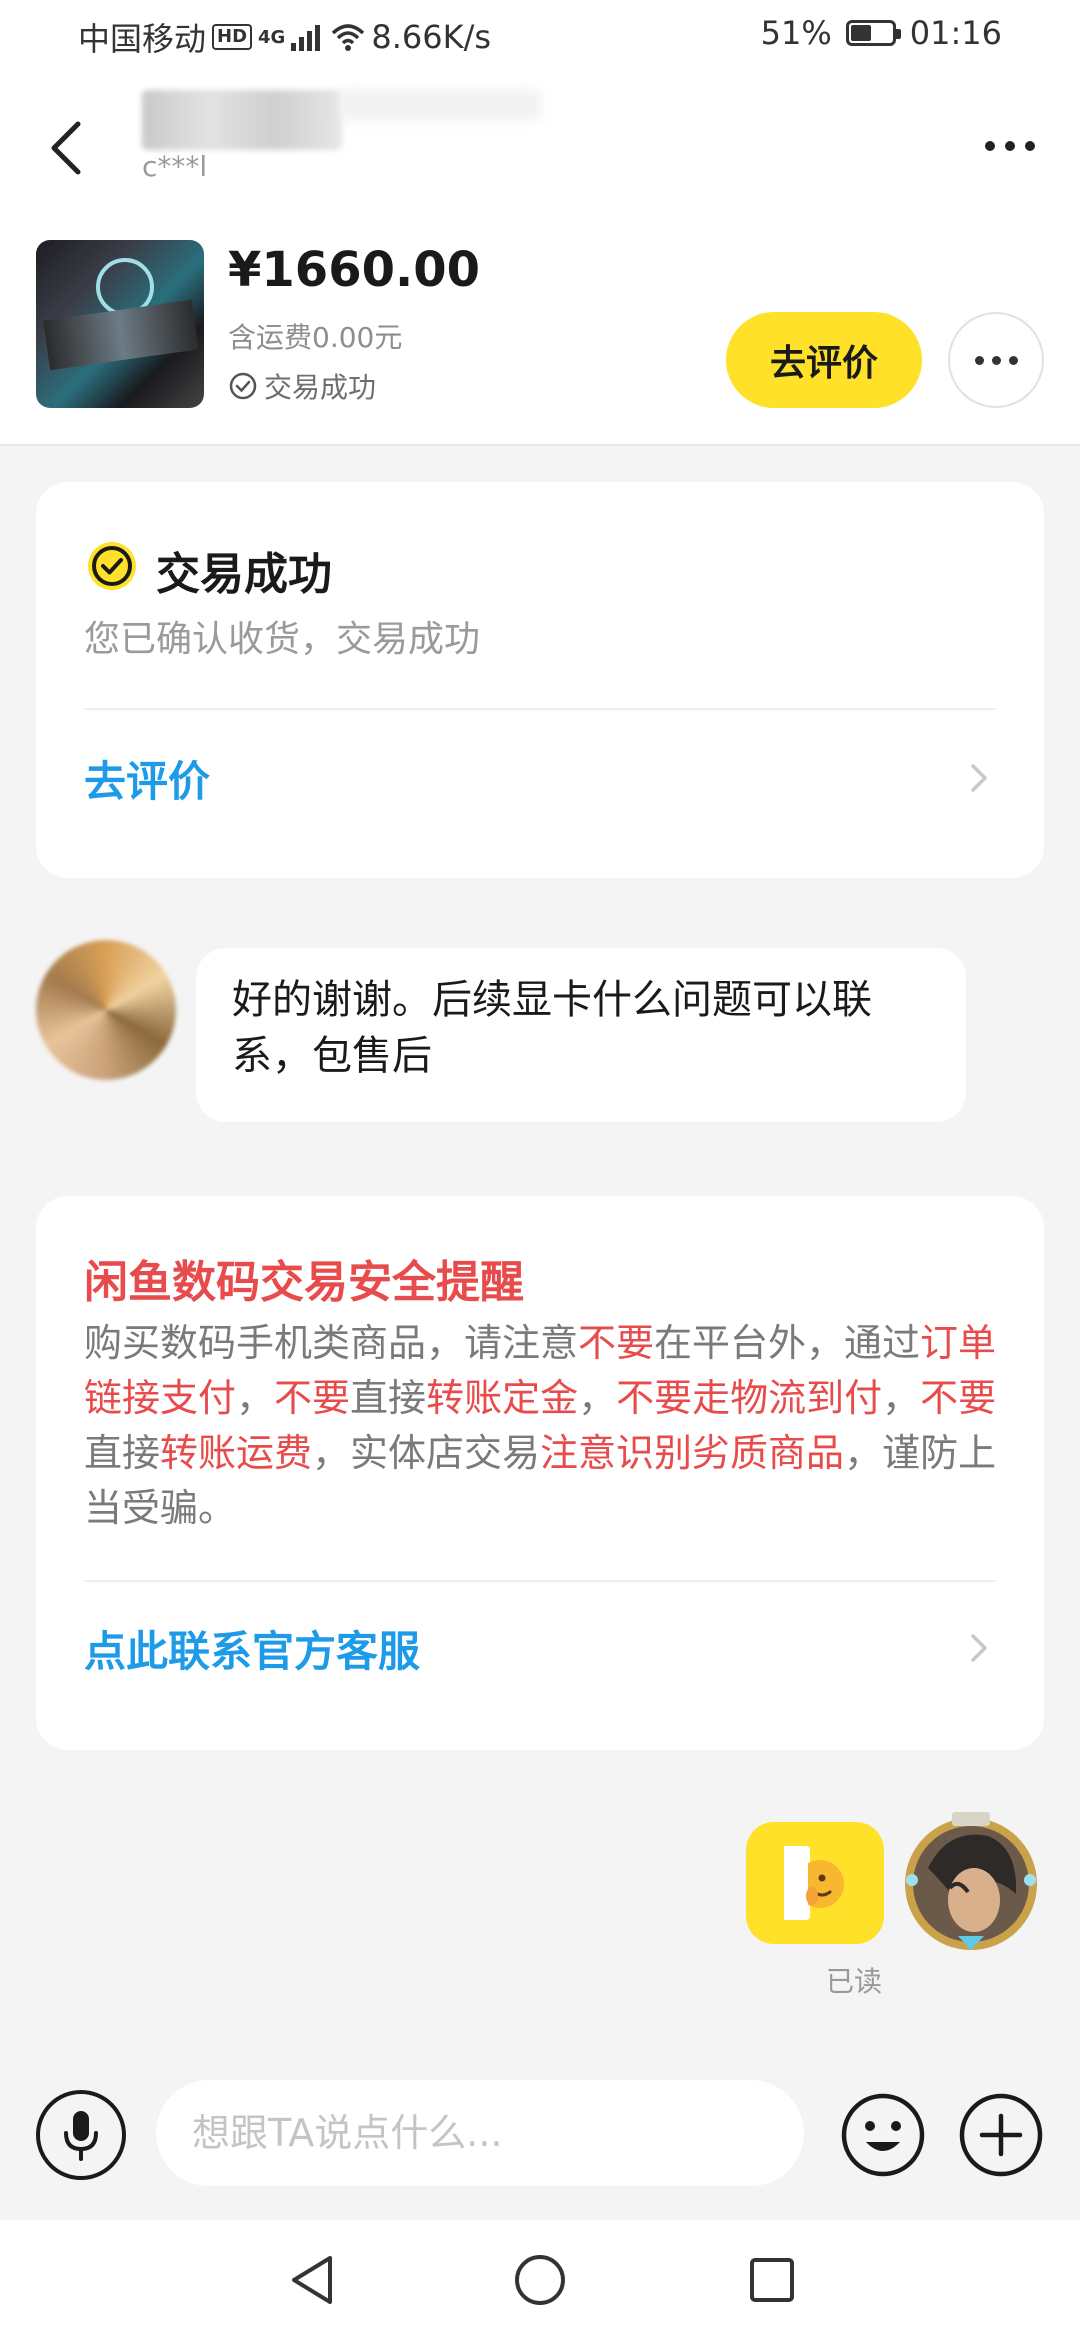 Image resolution: width=1080 pixels, height=2340 pixels. What do you see at coordinates (252, 1651) in the screenshot?
I see `contact-support-label: 点此联系官方客服` at bounding box center [252, 1651].